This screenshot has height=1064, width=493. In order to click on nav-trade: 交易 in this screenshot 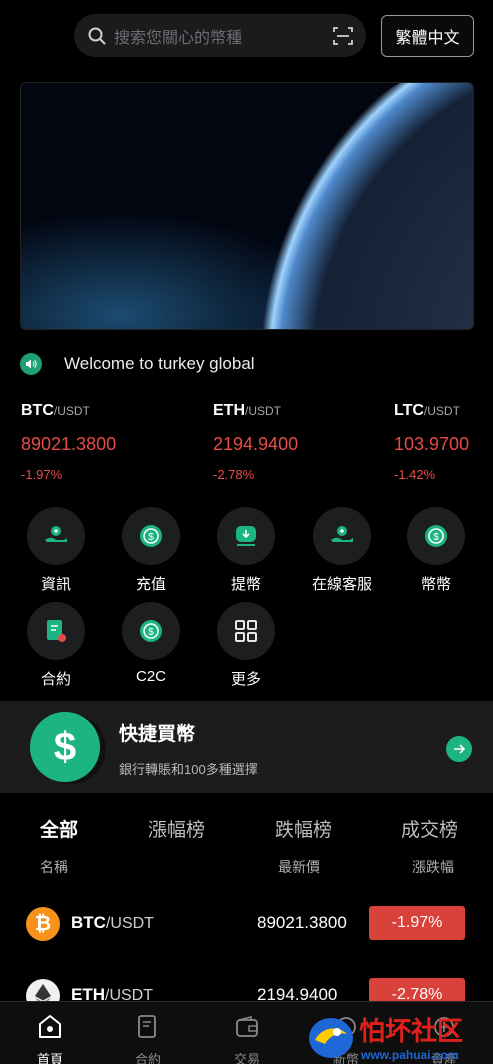, I will do `click(247, 1033)`.